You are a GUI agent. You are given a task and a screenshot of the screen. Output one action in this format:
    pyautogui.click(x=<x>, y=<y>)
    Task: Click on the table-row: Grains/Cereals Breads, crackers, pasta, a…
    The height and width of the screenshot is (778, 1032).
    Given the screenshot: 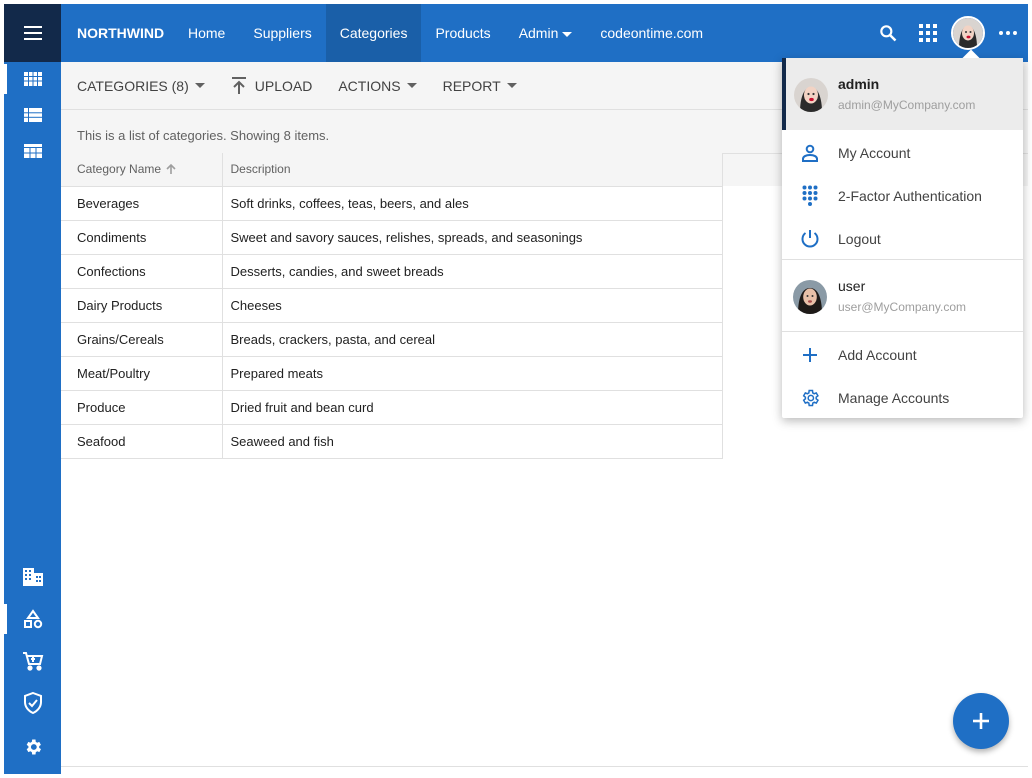 What is the action you would take?
    pyautogui.click(x=392, y=339)
    